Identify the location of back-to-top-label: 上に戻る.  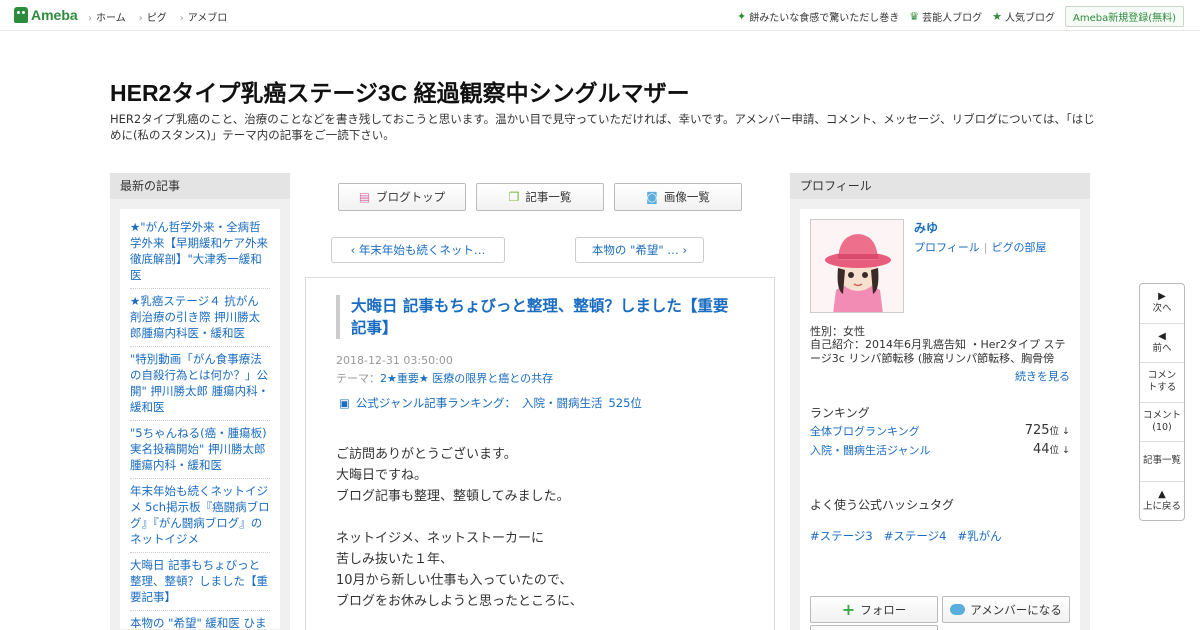
(1161, 507).